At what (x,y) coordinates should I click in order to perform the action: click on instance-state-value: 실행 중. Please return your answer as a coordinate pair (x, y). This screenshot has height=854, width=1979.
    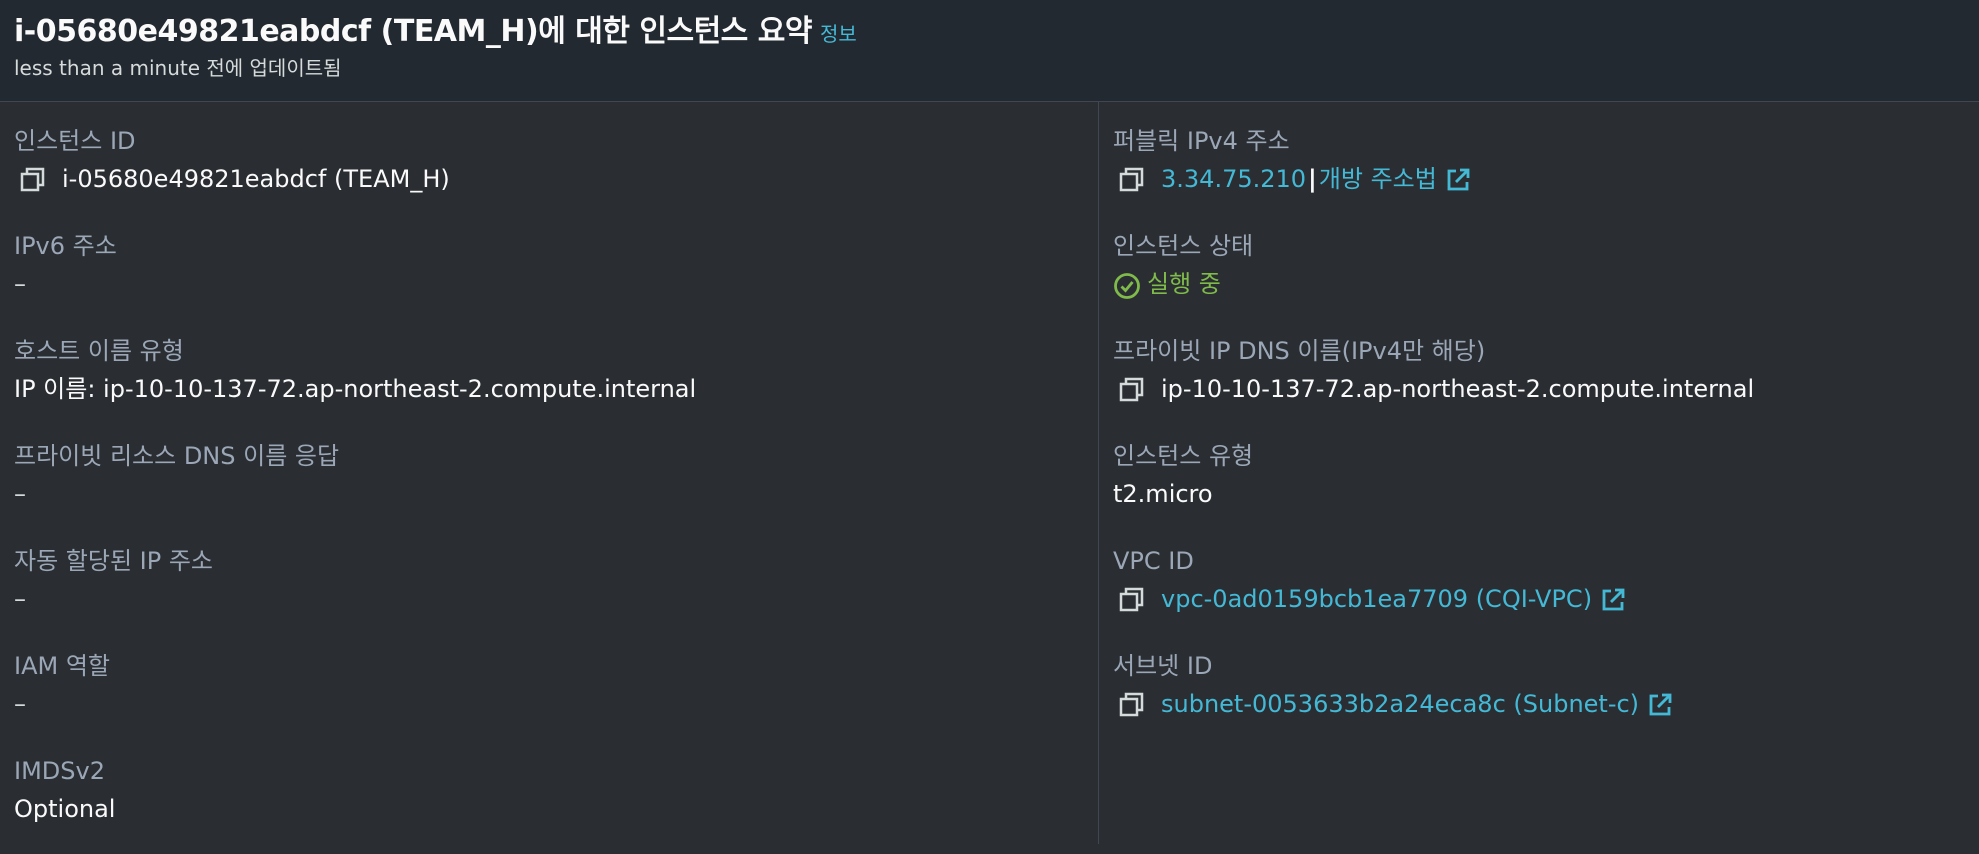
    Looking at the image, I should click on (1184, 284).